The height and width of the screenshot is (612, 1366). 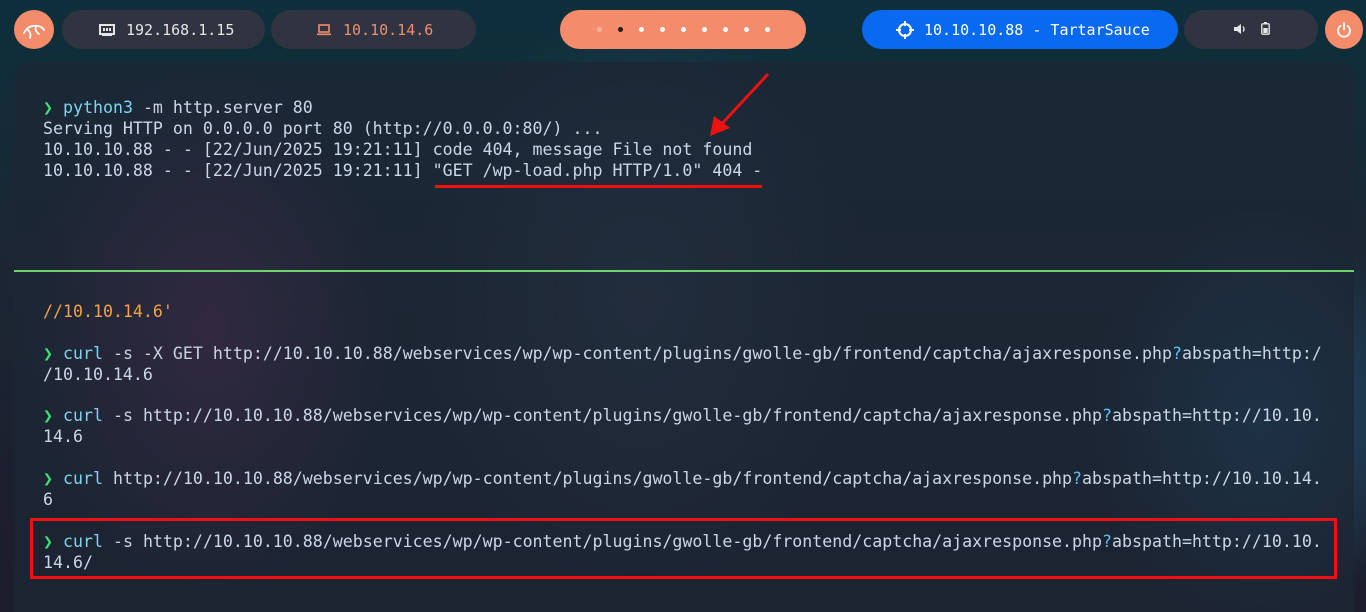 What do you see at coordinates (1265, 30) in the screenshot?
I see `battery-icon` at bounding box center [1265, 30].